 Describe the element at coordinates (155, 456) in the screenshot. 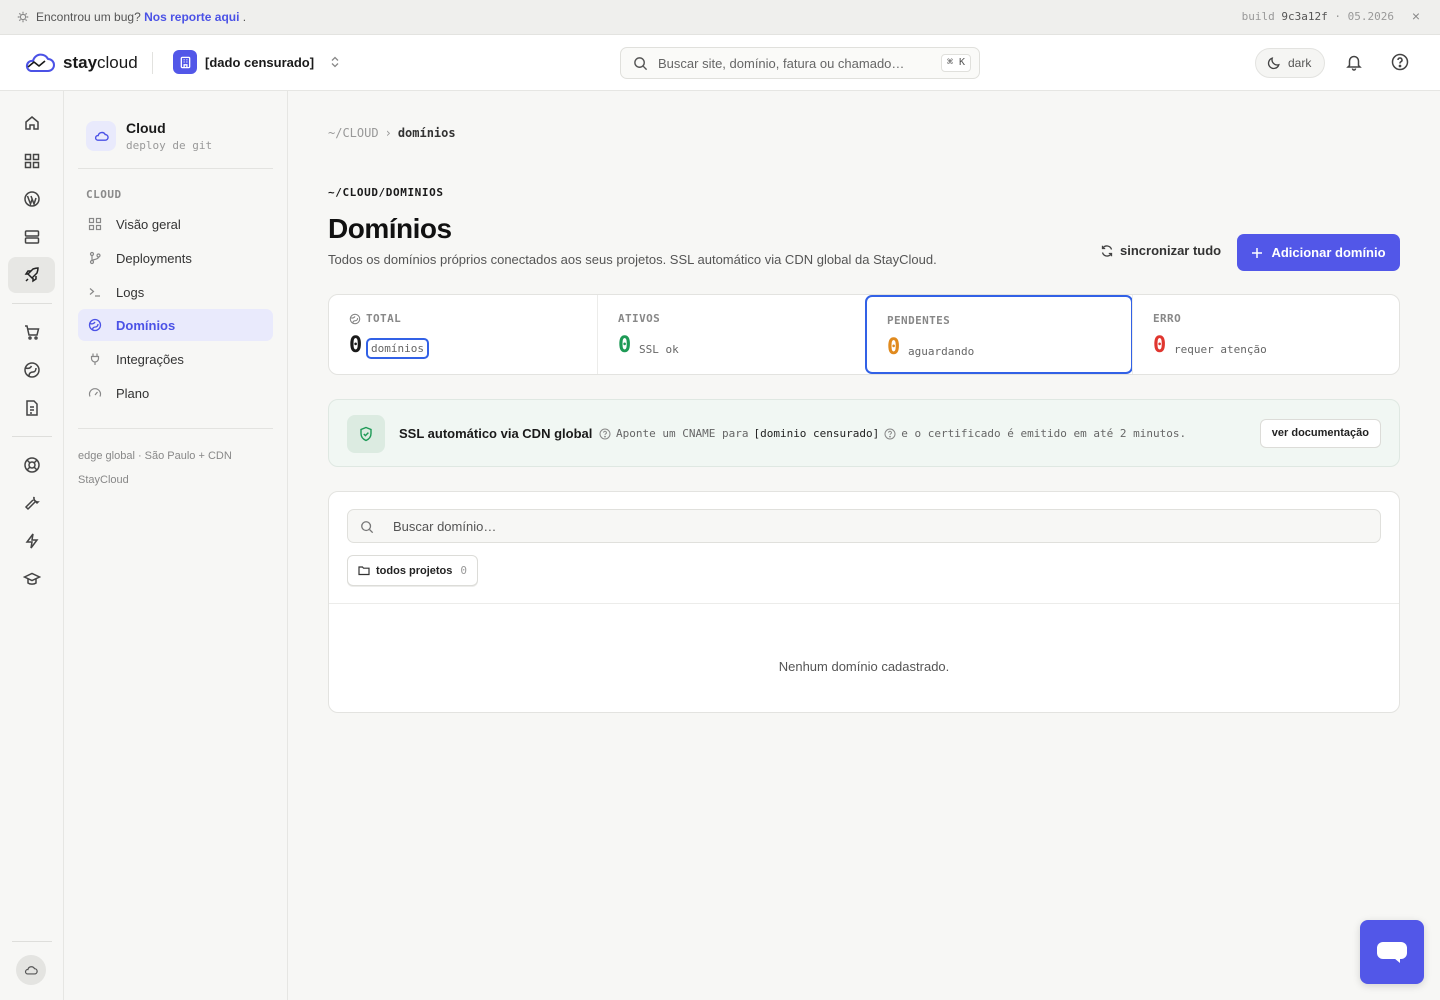

I see `sidebar-footer-region: edge global · São Paulo + CDN` at that location.